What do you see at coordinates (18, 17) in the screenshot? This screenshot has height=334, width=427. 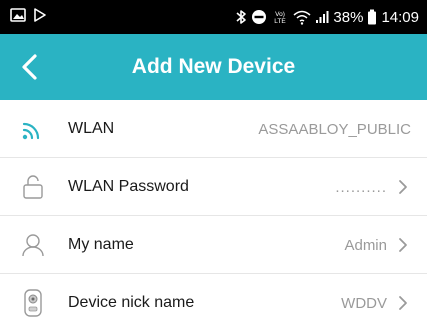 I see `gallery-notification-icon` at bounding box center [18, 17].